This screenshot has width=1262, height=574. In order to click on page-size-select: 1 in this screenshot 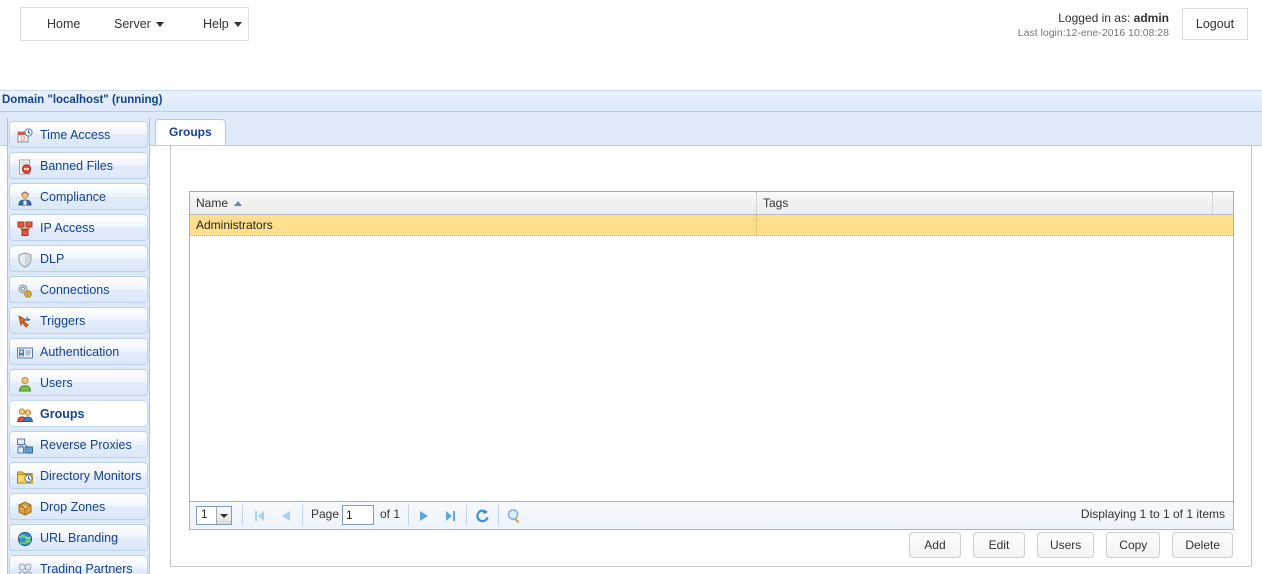, I will do `click(214, 515)`.